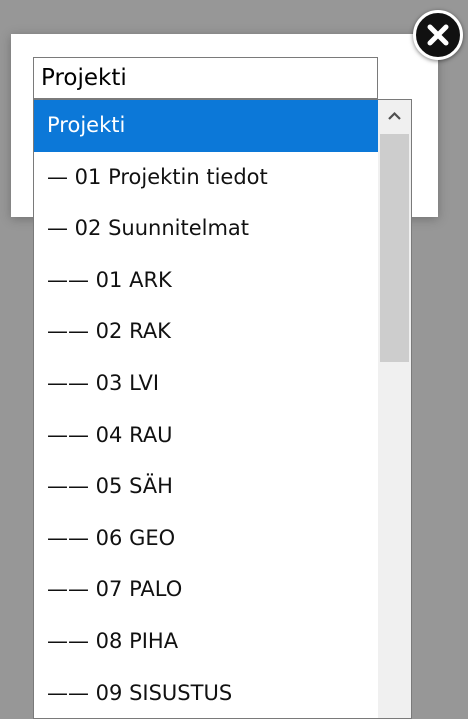  What do you see at coordinates (206, 436) in the screenshot?
I see `option-04-rau: —— 04 RAU` at bounding box center [206, 436].